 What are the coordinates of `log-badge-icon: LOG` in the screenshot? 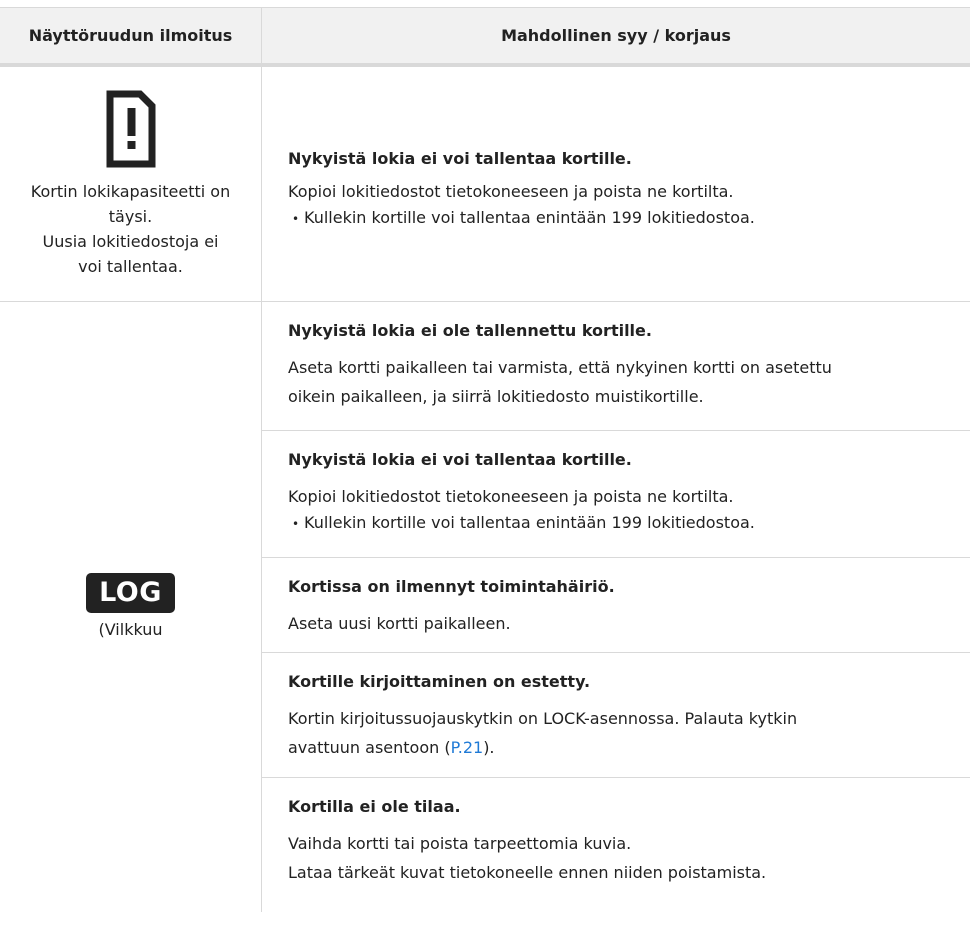 It's located at (130, 592).